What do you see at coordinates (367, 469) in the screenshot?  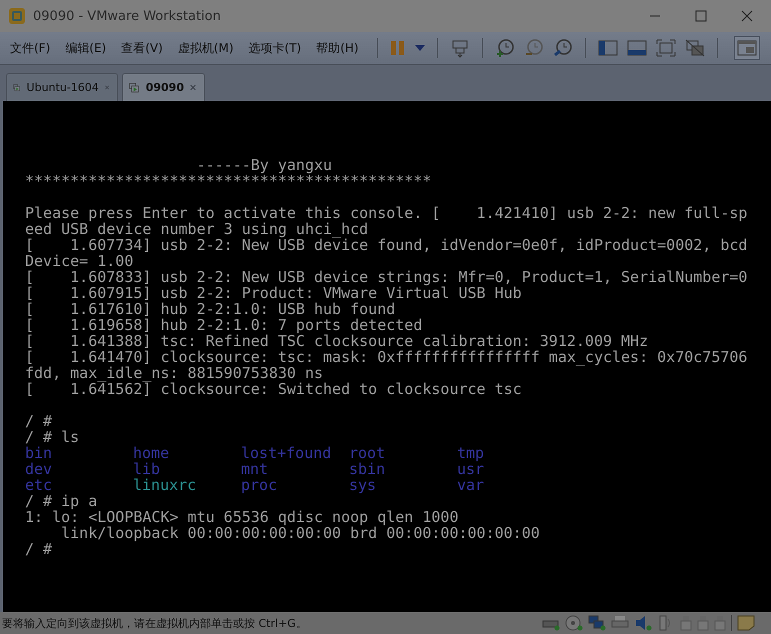 I see `file-name: sbin` at bounding box center [367, 469].